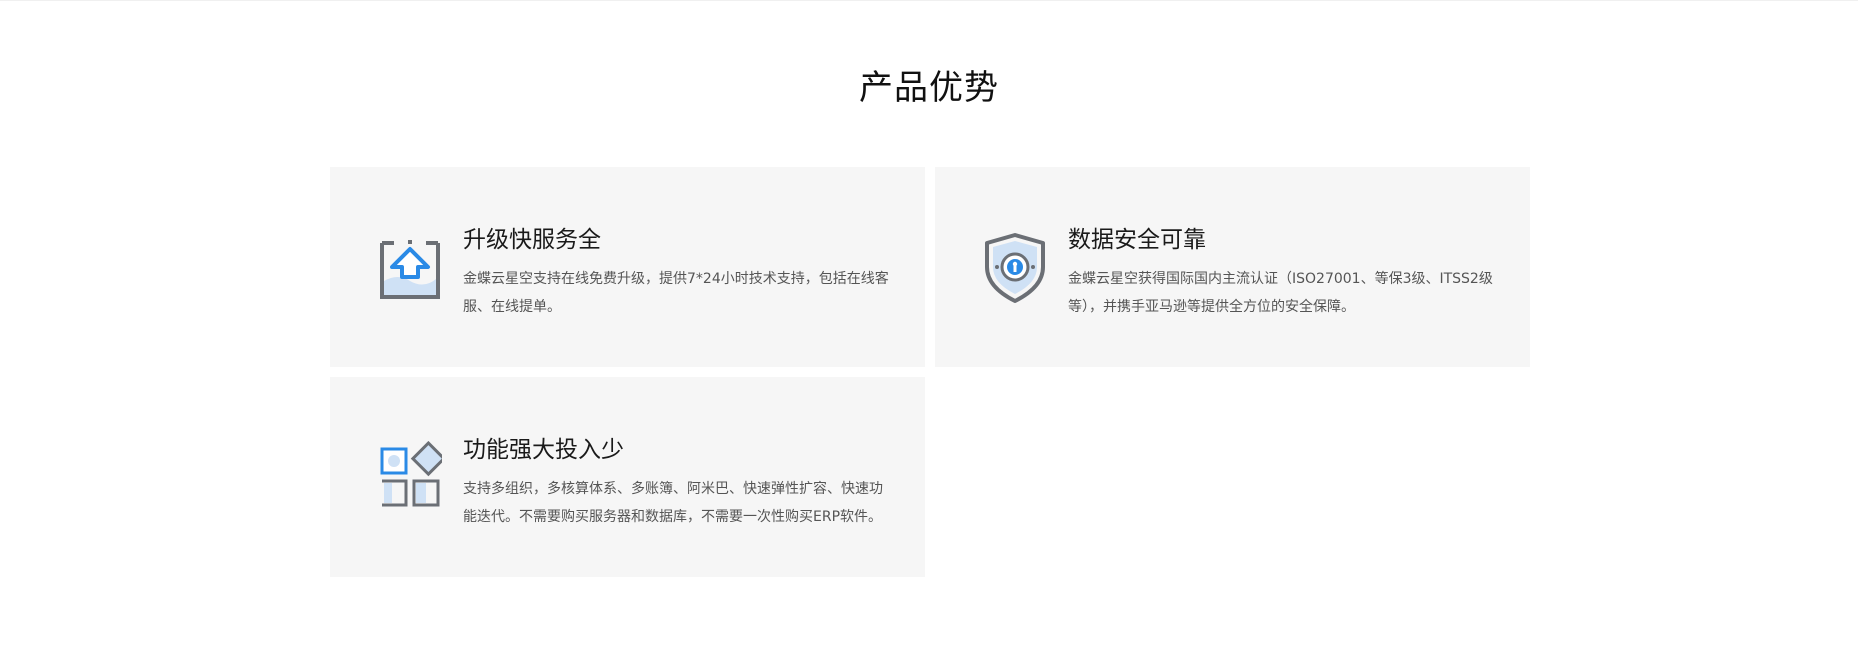 This screenshot has width=1858, height=672. I want to click on upgrade-icon, so click(410, 267).